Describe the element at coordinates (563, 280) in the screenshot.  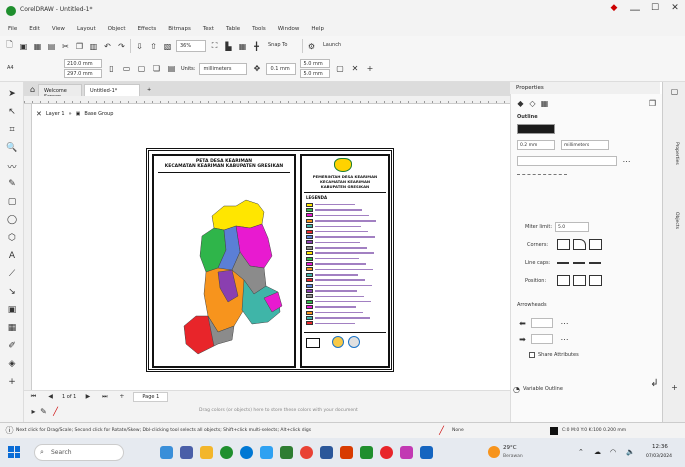
I see `outside-position-icon` at that location.